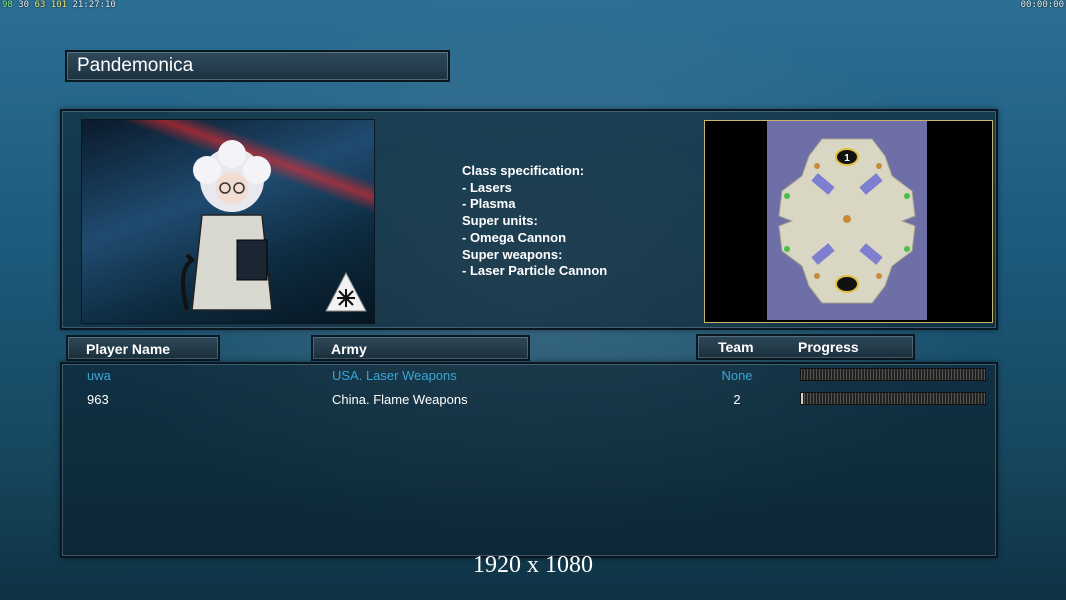 This screenshot has width=1066, height=600. I want to click on map-preview: 1, so click(848, 221).